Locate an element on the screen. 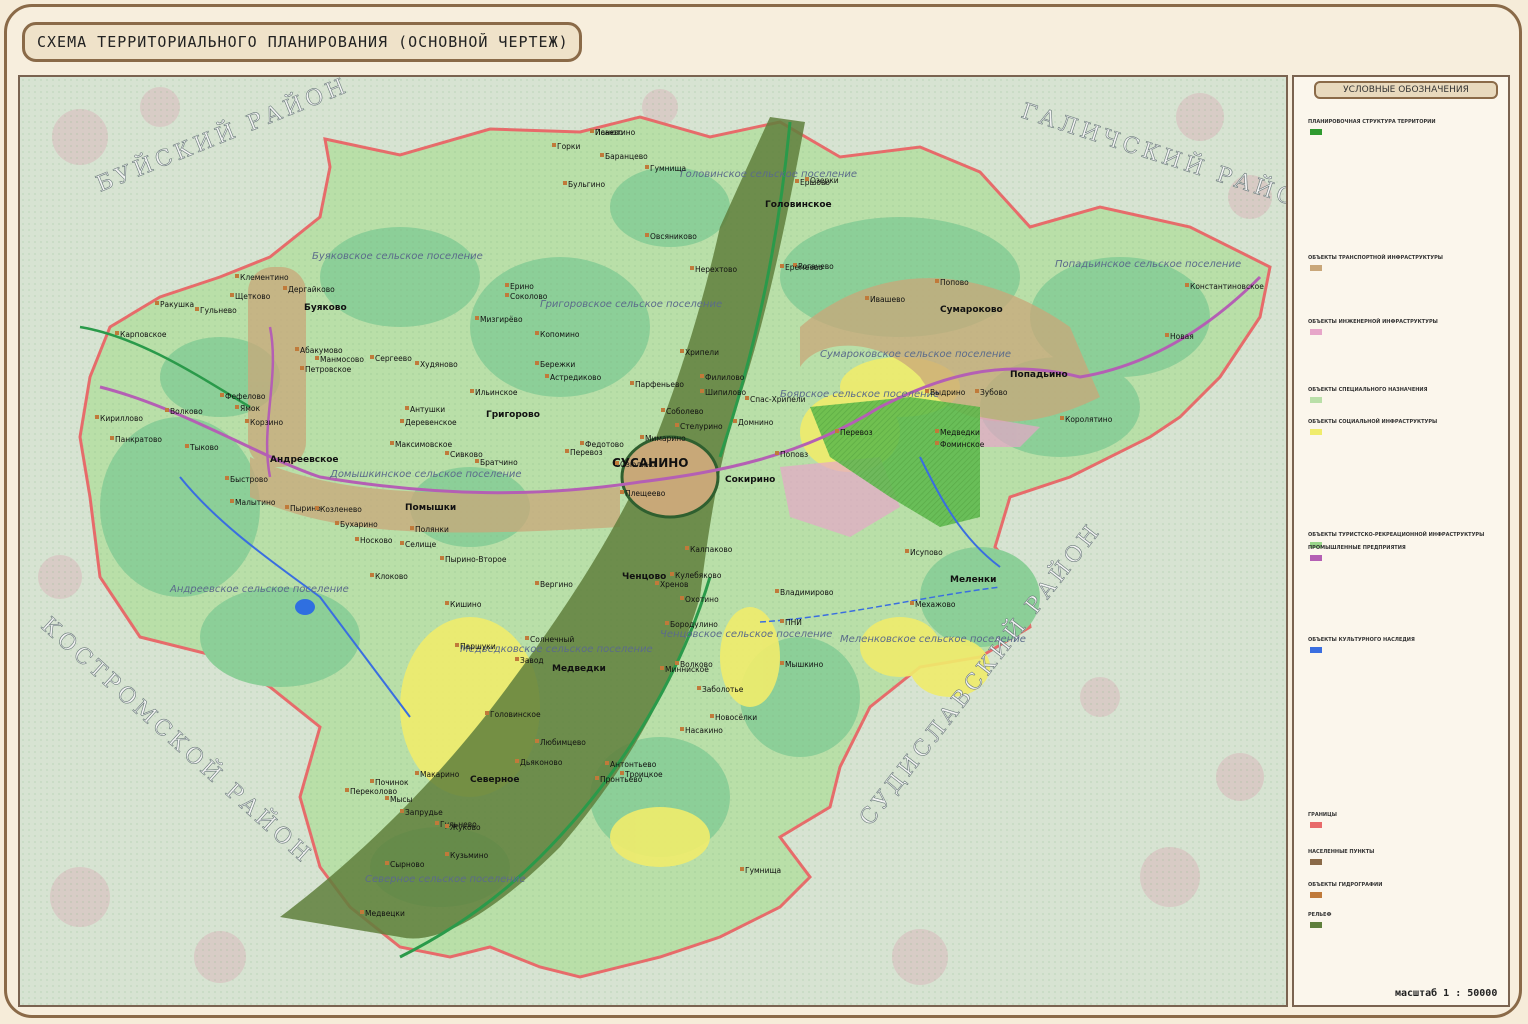  village-label: Клоково is located at coordinates (391, 576).